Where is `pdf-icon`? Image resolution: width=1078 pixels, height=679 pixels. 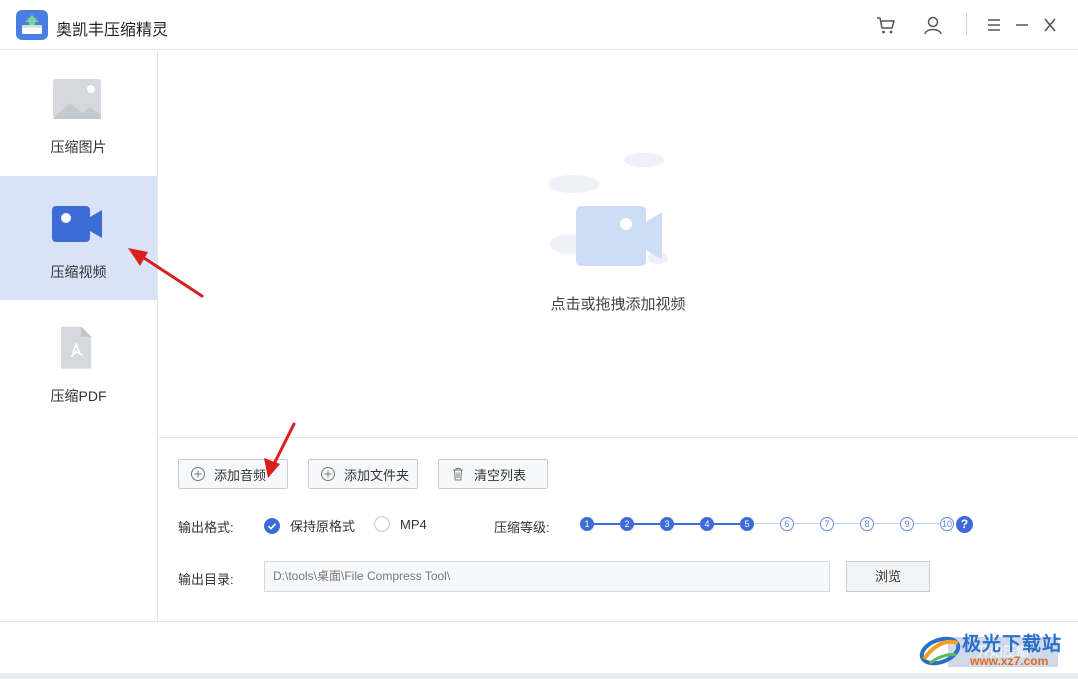
pdf-icon is located at coordinates (76, 347).